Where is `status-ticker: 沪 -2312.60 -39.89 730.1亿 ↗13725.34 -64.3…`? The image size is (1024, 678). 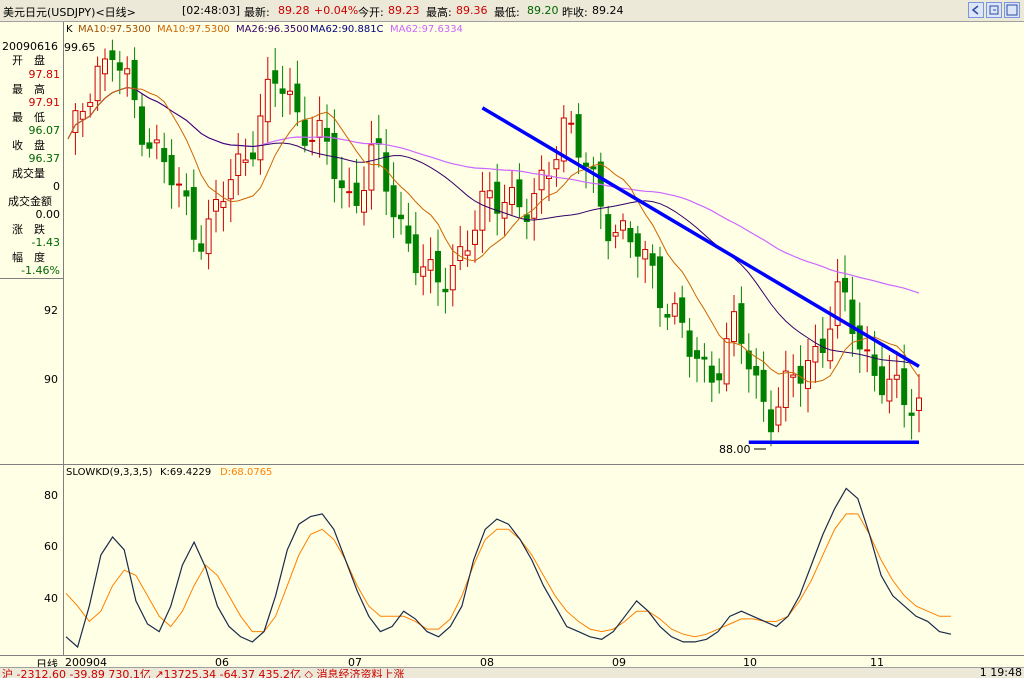 status-ticker: 沪 -2312.60 -39.89 730.1亿 ↗13725.34 -64.3… is located at coordinates (203, 673).